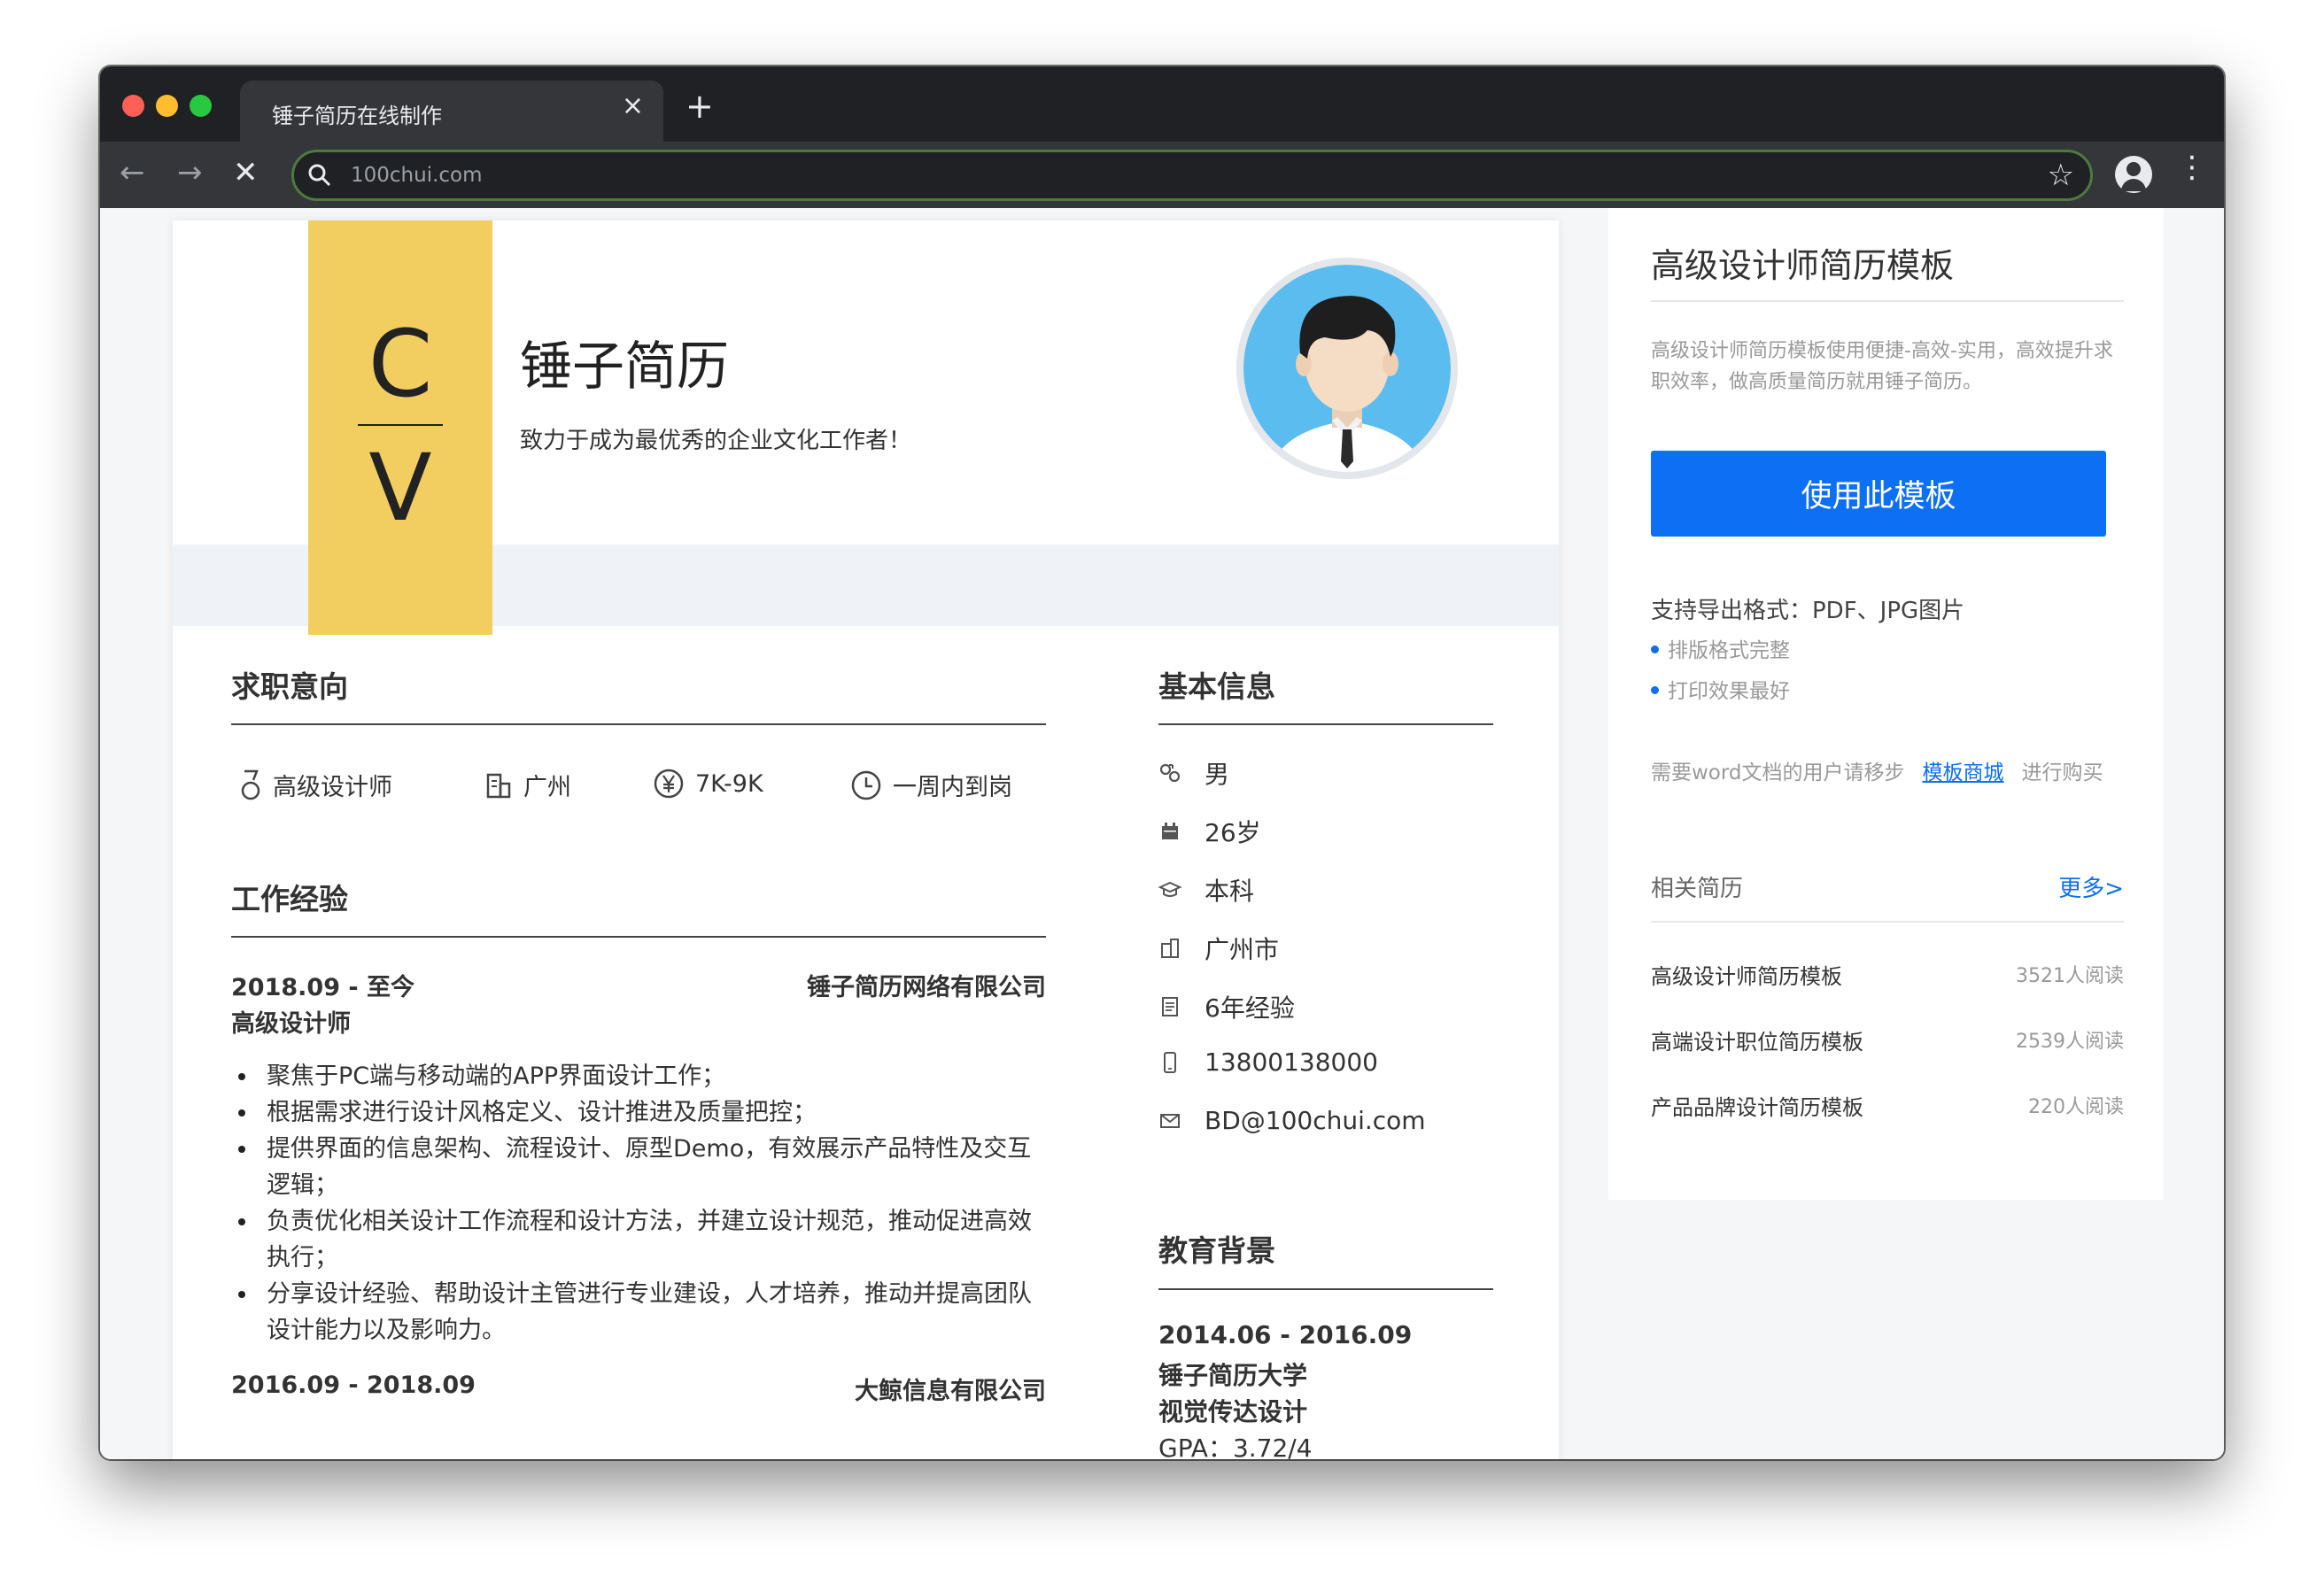 This screenshot has width=2324, height=1592. I want to click on intent-position: 高级设计师, so click(315, 785).